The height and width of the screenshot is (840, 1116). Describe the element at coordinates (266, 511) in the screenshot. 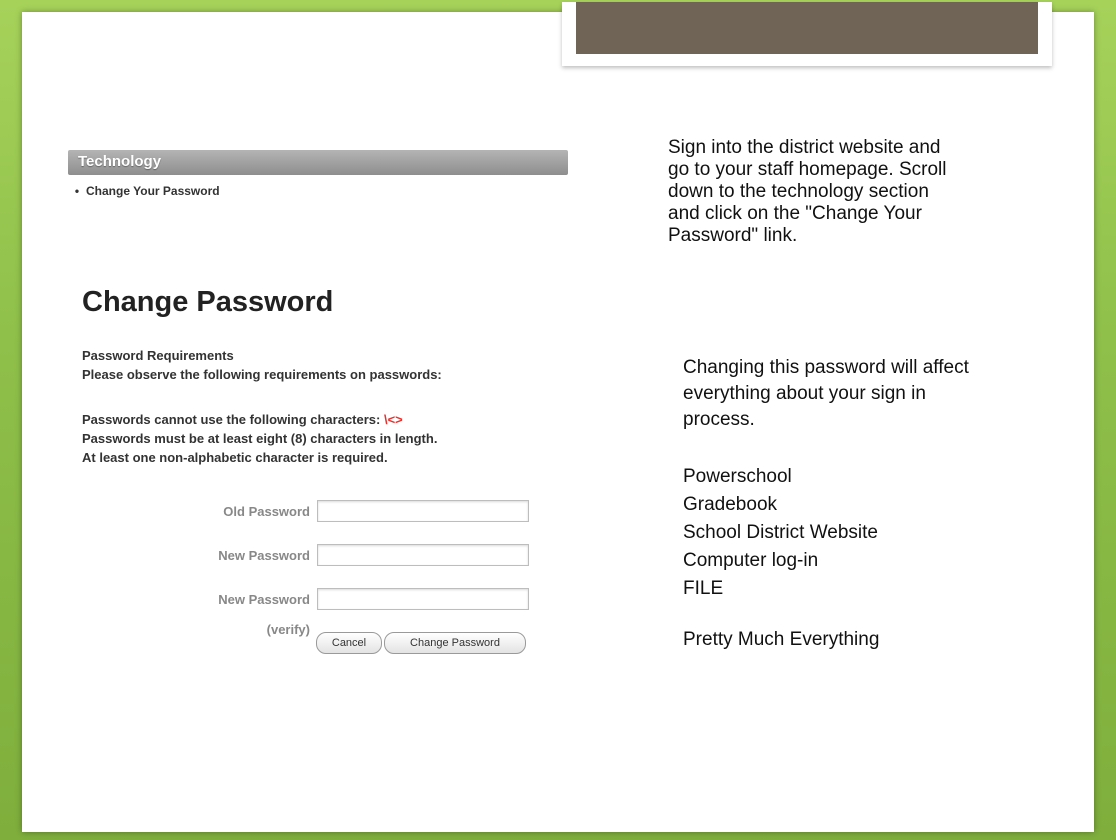

I see `old-password-label: Old Password` at that location.